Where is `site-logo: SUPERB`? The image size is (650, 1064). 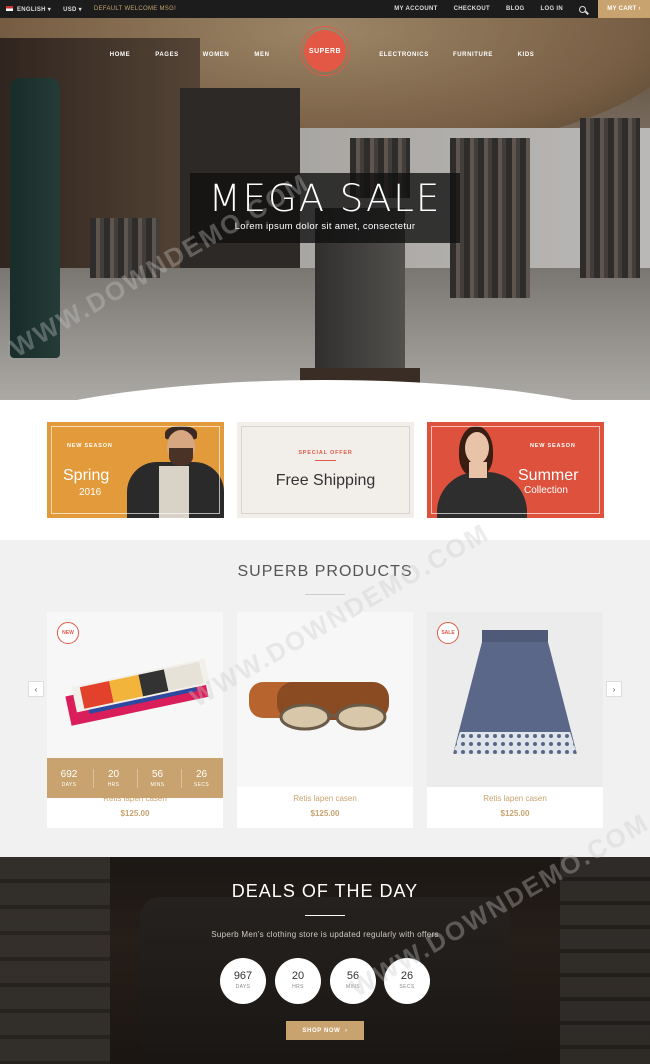 site-logo: SUPERB is located at coordinates (325, 51).